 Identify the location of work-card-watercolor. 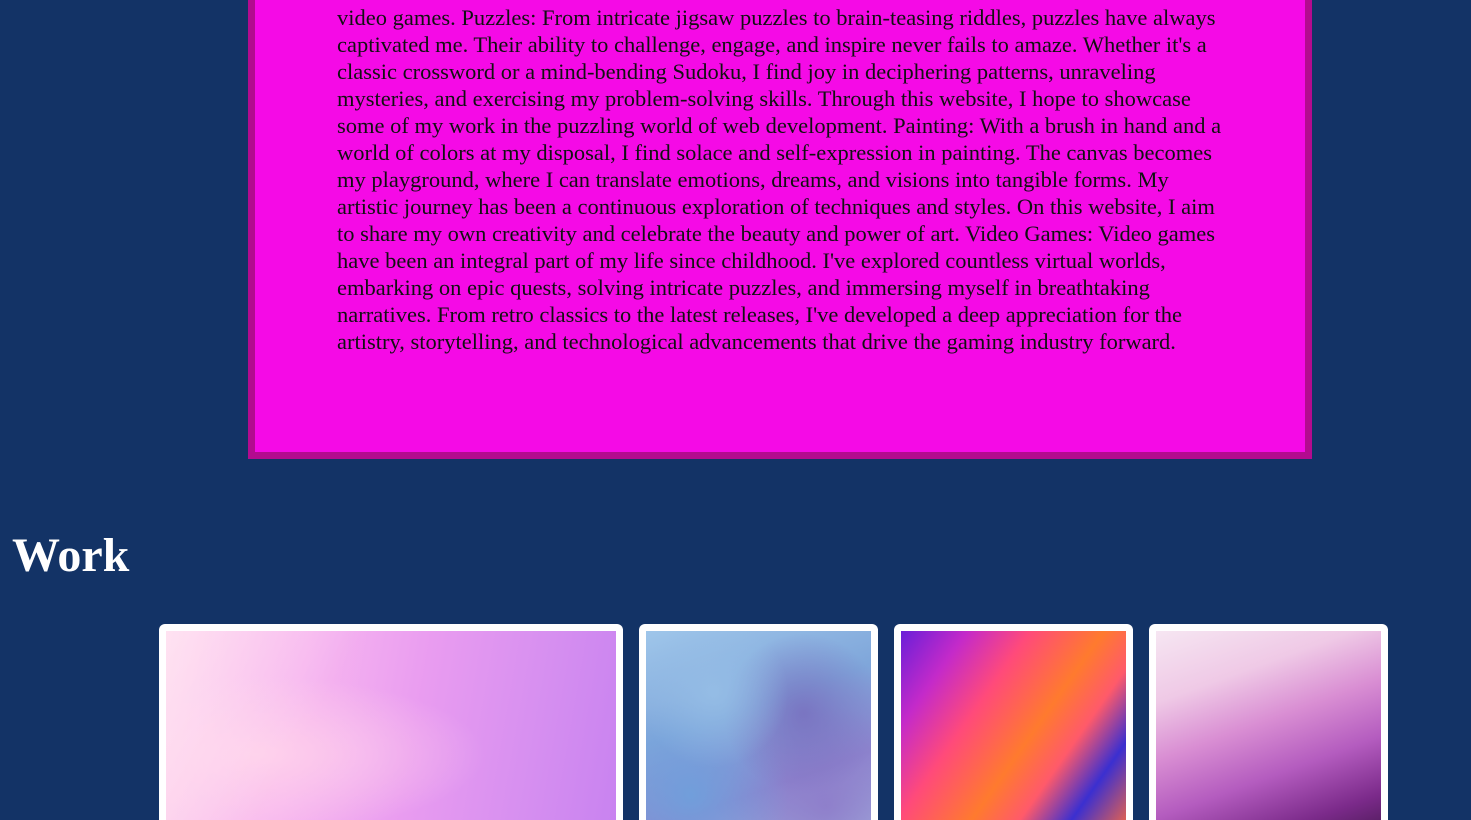
(758, 722).